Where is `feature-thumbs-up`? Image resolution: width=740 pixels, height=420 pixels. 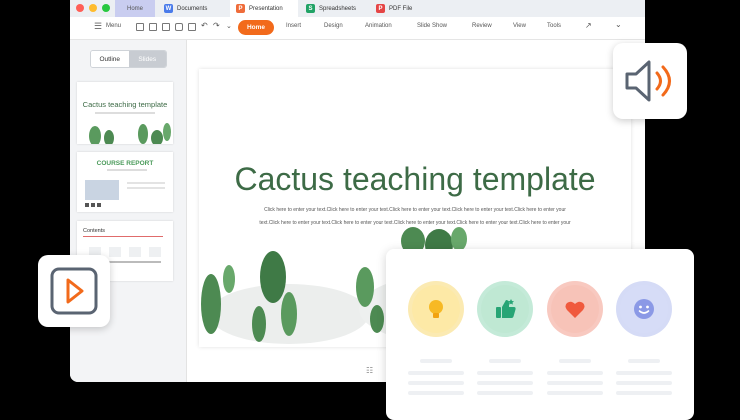 feature-thumbs-up is located at coordinates (505, 309).